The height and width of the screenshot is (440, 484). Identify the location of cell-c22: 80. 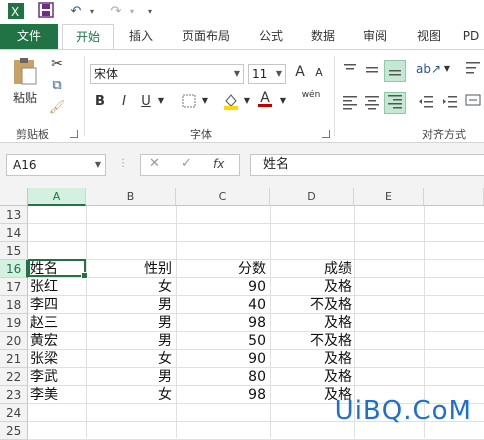
(222, 377).